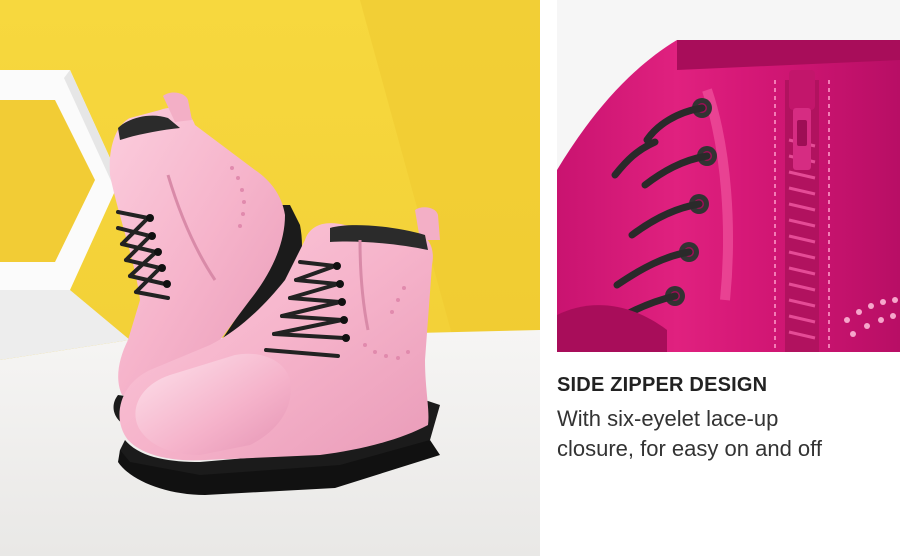  Describe the element at coordinates (662, 385) in the screenshot. I see `feature-title: SIDE ZIPPER DESIGN` at that location.